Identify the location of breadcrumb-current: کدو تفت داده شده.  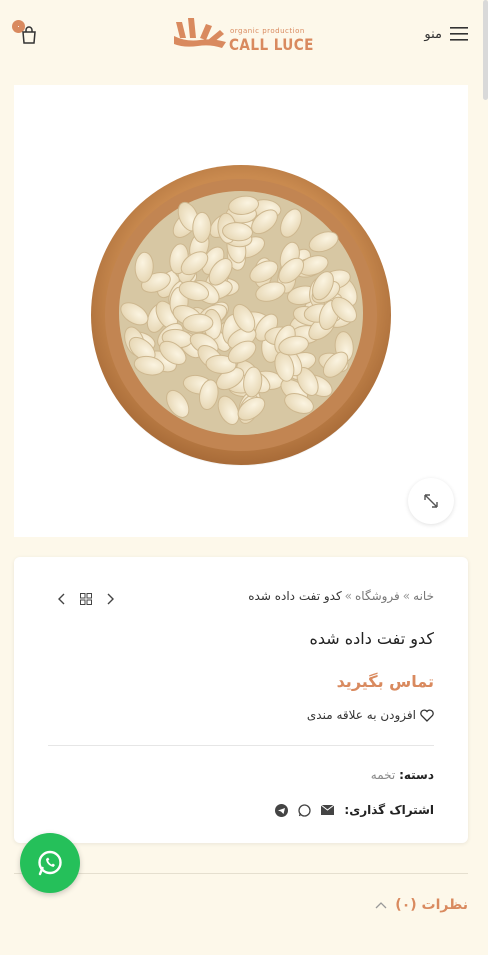
(295, 596).